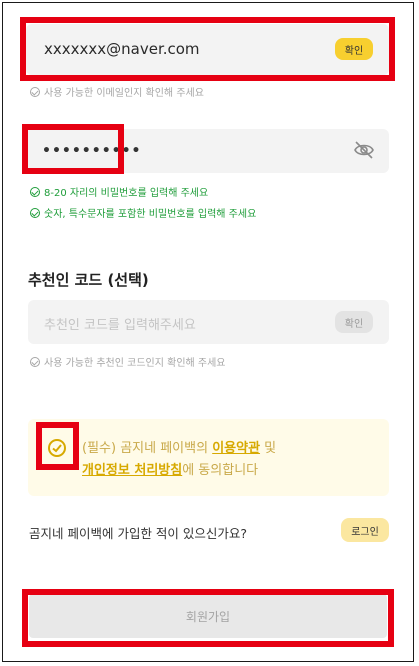  I want to click on password-hint-length: 8-20 자리의 비밀번호를 입력해 주세요, so click(119, 191).